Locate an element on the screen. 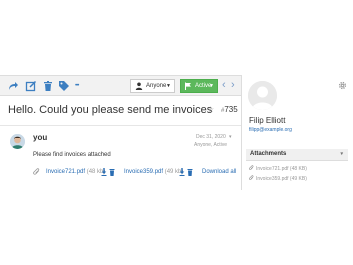 The width and height of the screenshot is (353, 265). assignee-dropdown: Anyone ▼ is located at coordinates (152, 86).